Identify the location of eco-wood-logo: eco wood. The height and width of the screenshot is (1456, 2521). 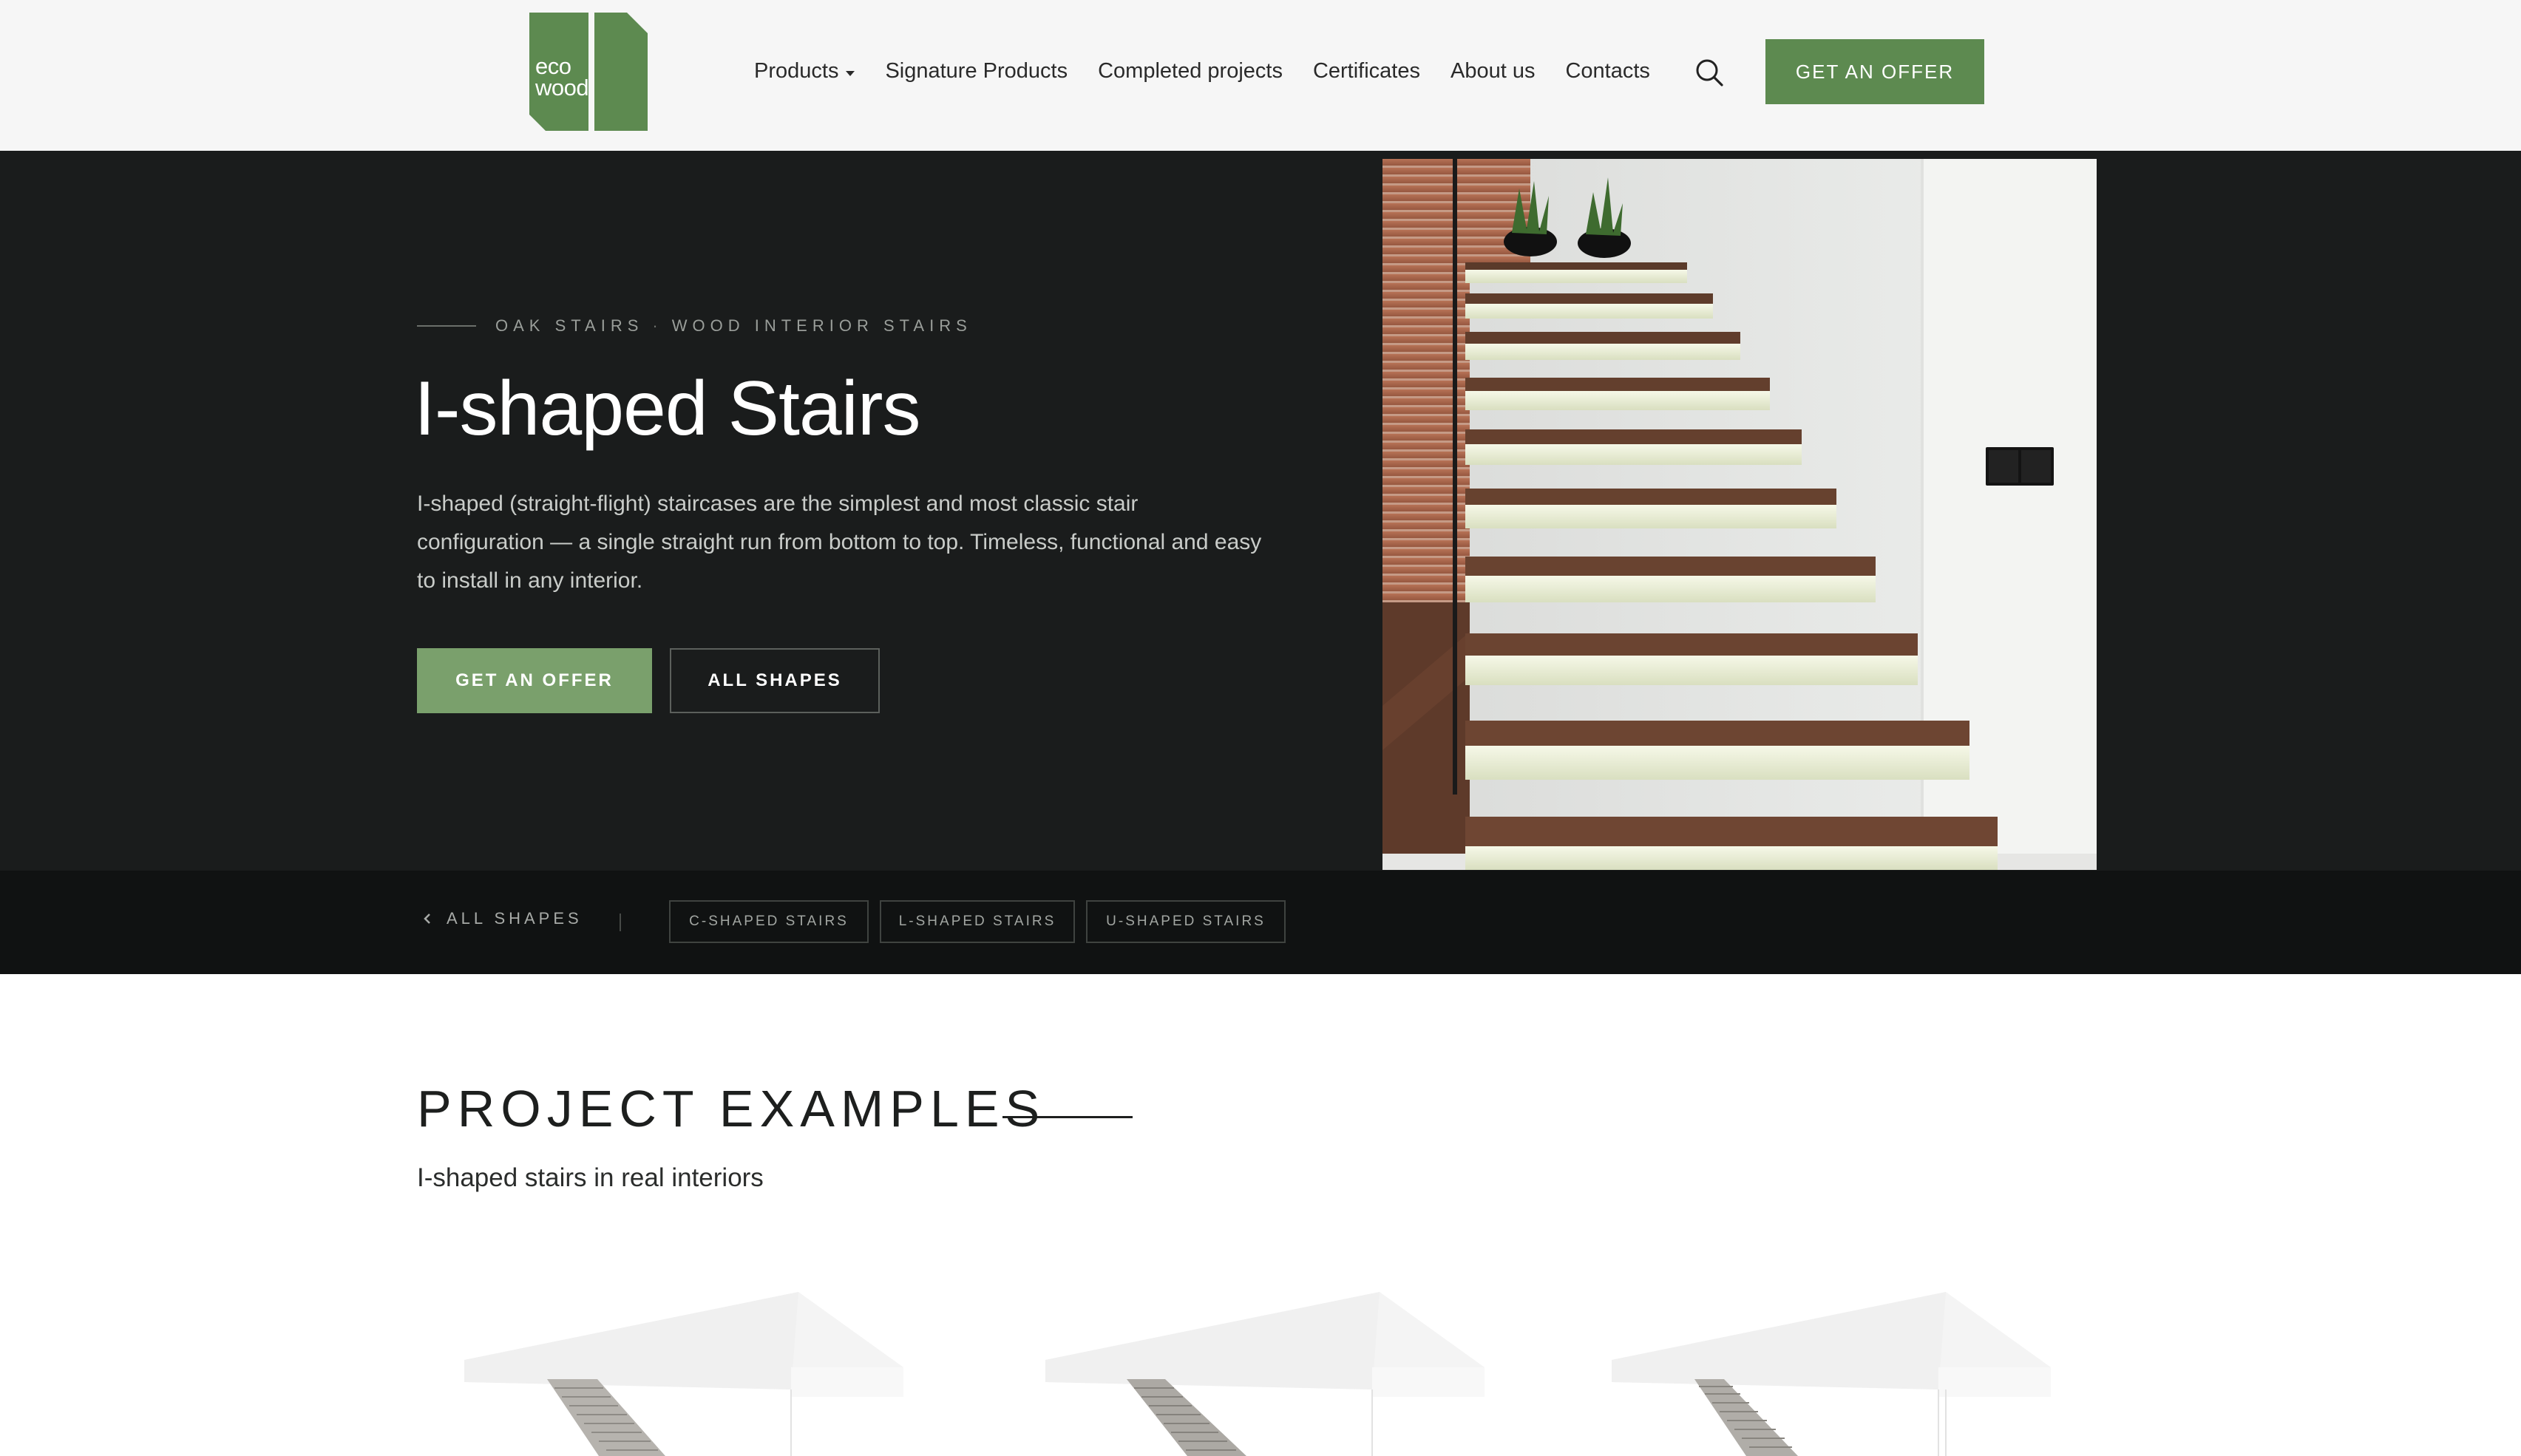
(588, 72).